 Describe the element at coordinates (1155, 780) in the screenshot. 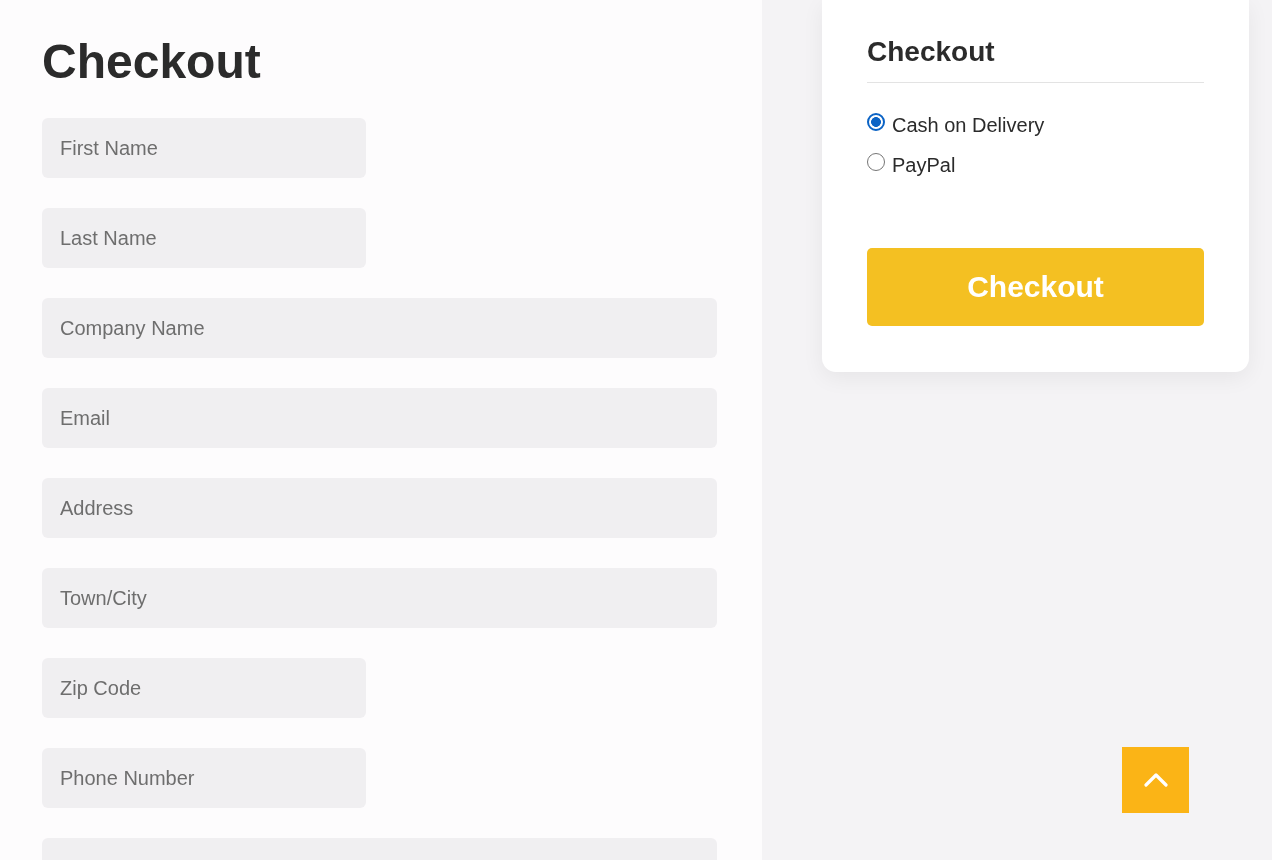

I see `chevron-up-icon` at that location.